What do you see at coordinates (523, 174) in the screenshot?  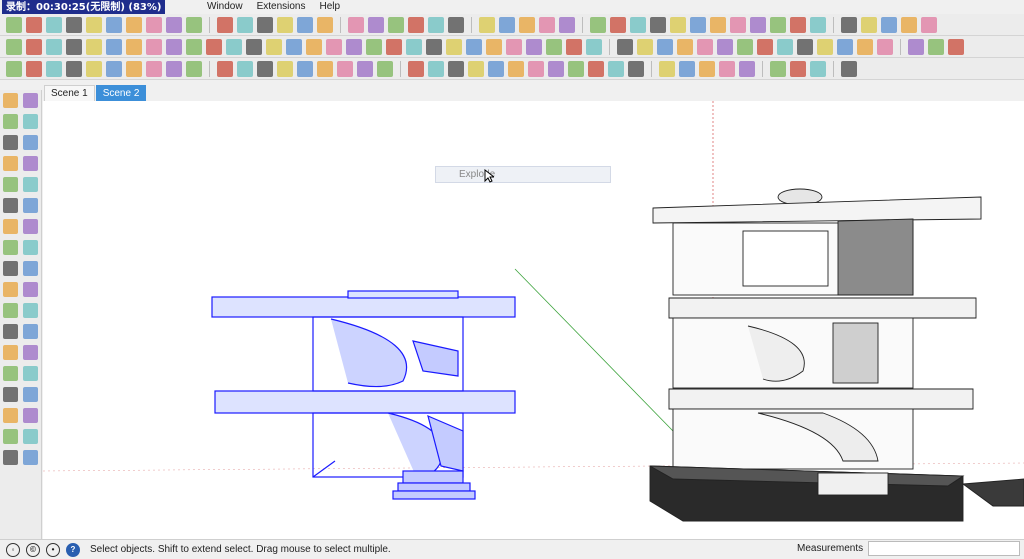 I see `context-menu-explode: Explode` at bounding box center [523, 174].